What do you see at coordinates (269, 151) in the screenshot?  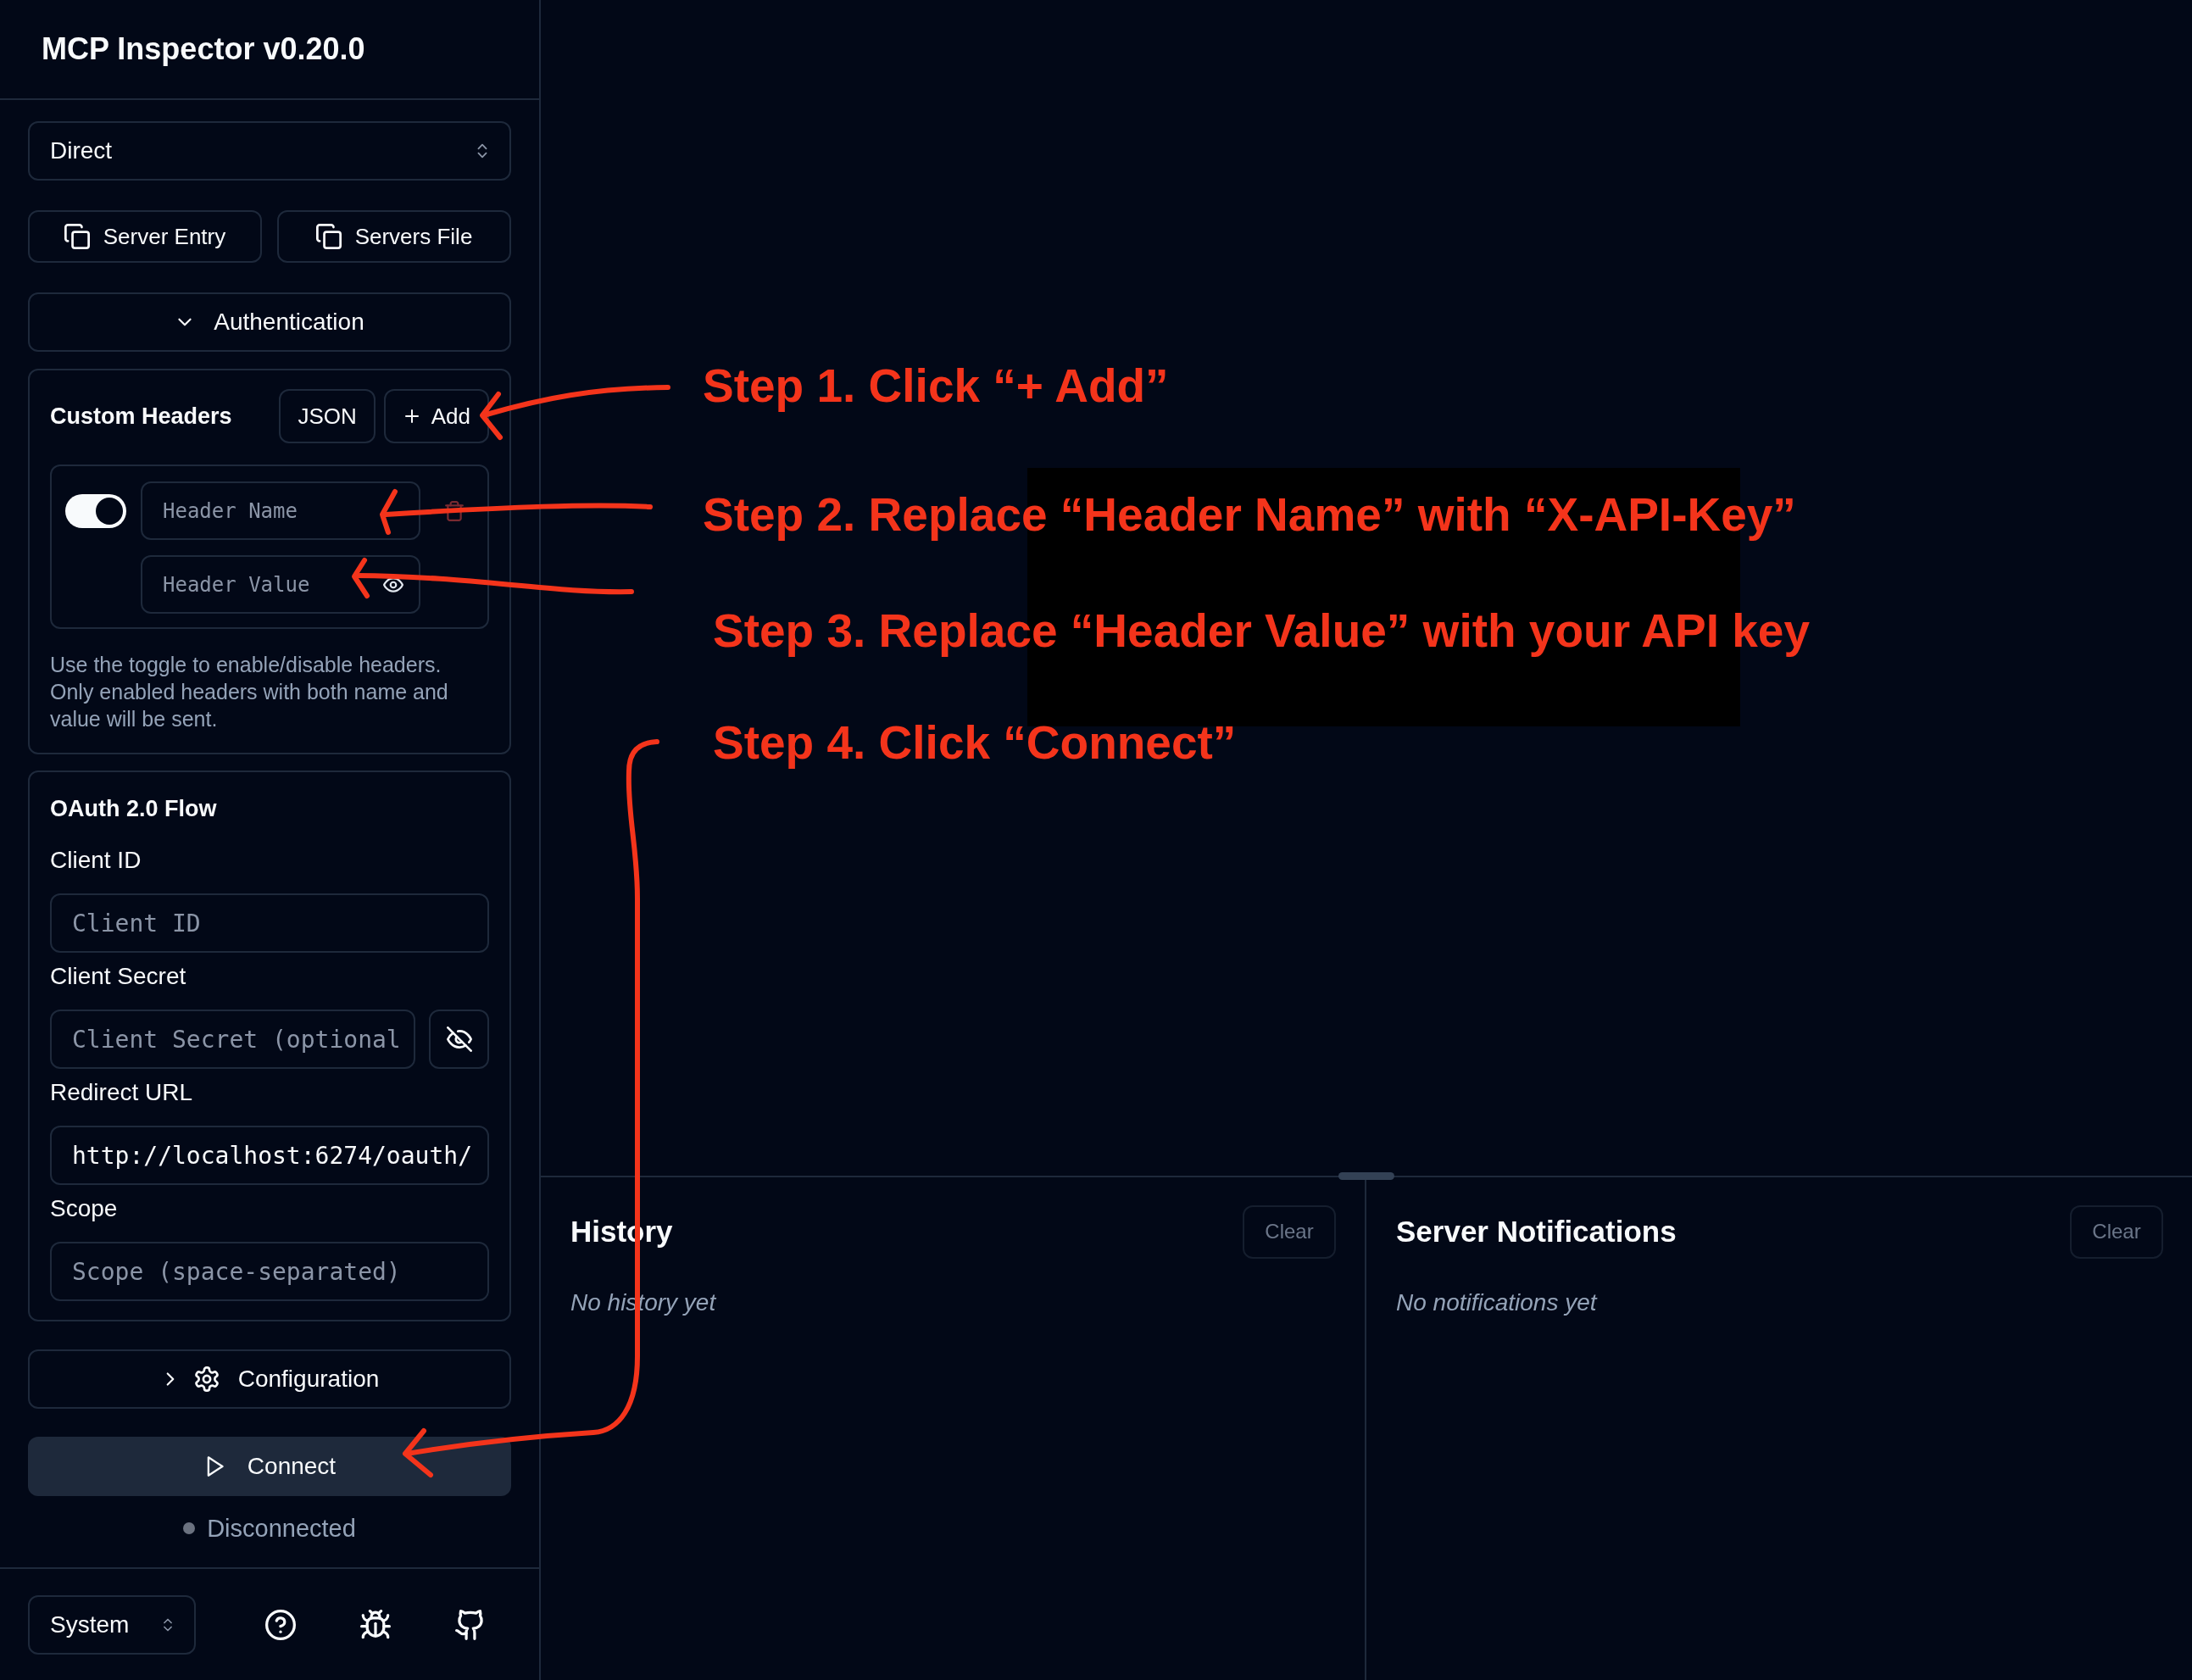 I see `transport-select: Direct` at bounding box center [269, 151].